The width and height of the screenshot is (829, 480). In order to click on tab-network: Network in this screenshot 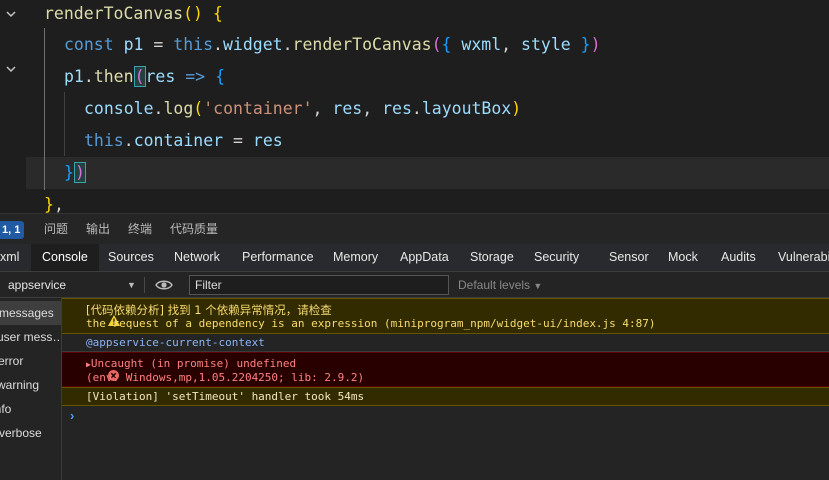, I will do `click(197, 257)`.